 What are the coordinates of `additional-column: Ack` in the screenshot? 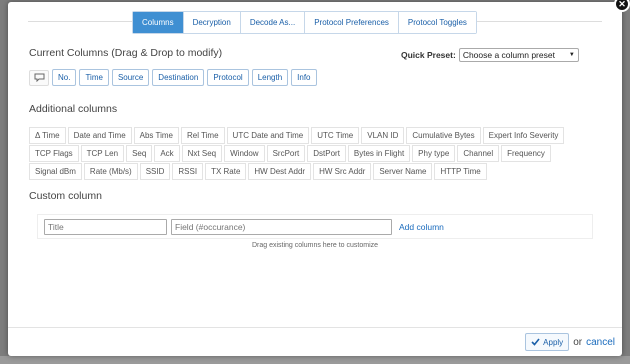 It's located at (167, 153).